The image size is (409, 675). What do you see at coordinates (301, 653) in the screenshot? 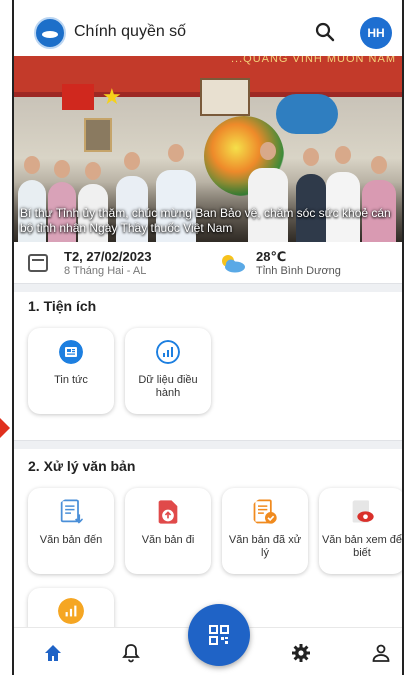
I see `gear-icon` at bounding box center [301, 653].